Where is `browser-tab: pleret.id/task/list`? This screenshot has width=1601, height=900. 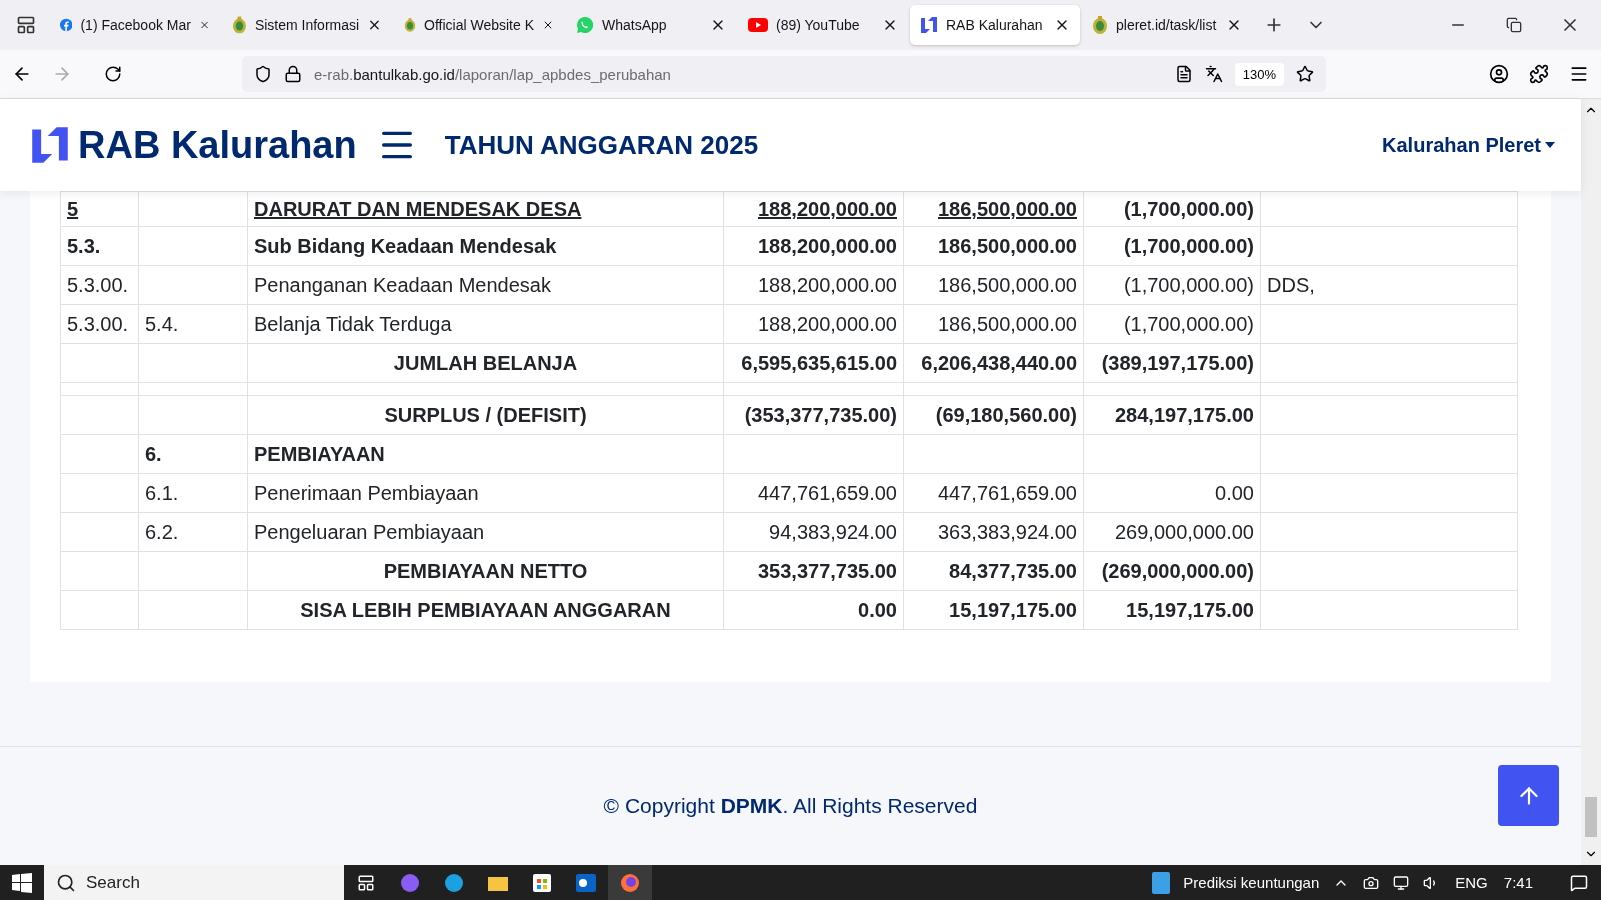
browser-tab: pleret.id/task/list is located at coordinates (1167, 25).